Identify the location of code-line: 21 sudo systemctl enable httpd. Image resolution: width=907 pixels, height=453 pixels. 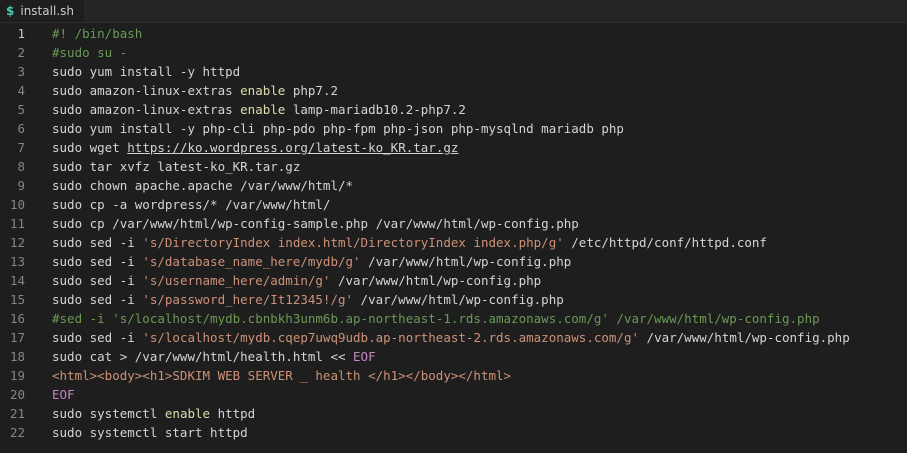
(453, 413).